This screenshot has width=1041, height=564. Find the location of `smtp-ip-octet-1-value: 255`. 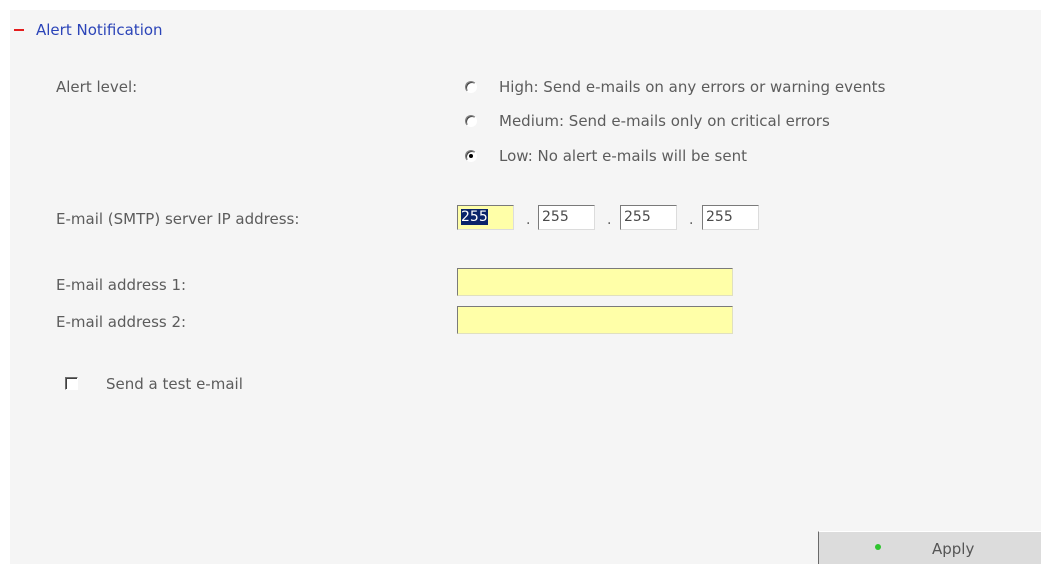

smtp-ip-octet-1-value: 255 is located at coordinates (474, 217).